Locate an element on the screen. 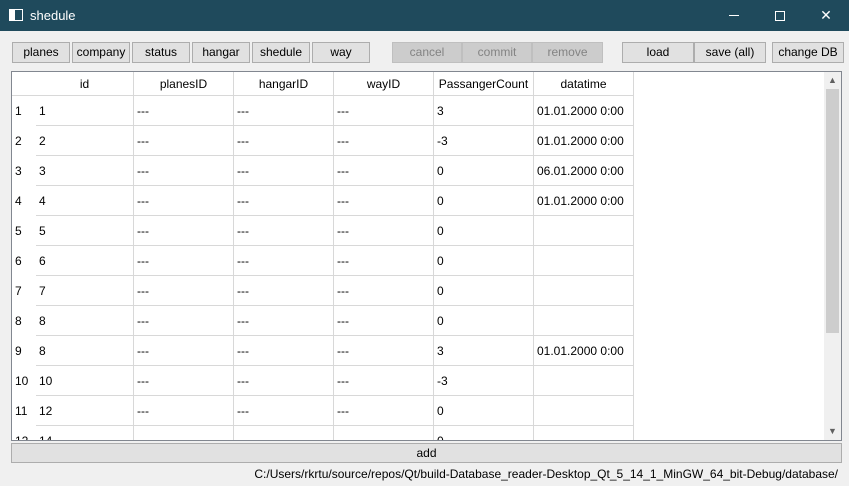 The height and width of the screenshot is (486, 849). maximize-button is located at coordinates (780, 15).